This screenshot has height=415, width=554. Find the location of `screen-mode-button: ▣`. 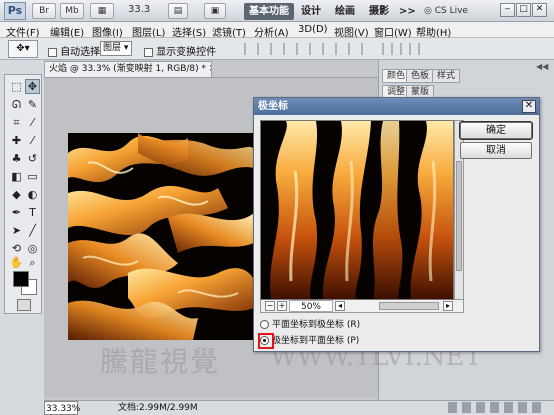

screen-mode-button: ▣ is located at coordinates (215, 11).